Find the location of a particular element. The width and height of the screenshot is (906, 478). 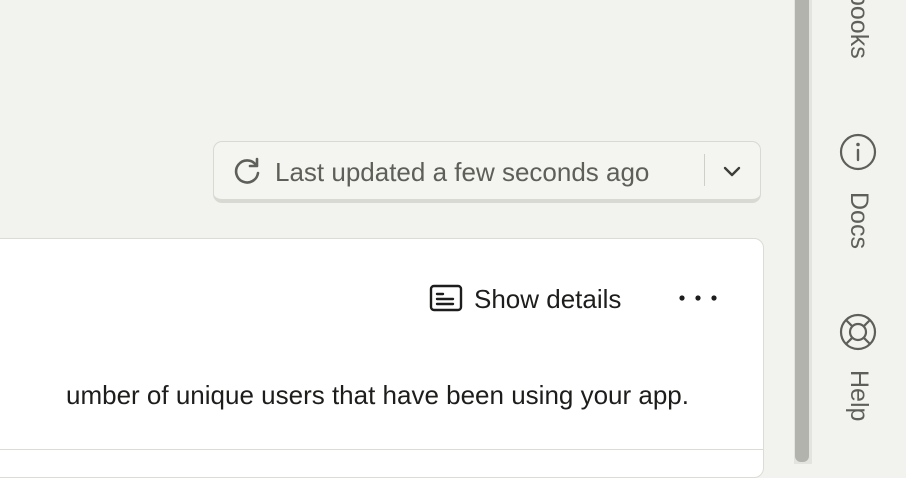

show-details-label: Show details is located at coordinates (548, 299).